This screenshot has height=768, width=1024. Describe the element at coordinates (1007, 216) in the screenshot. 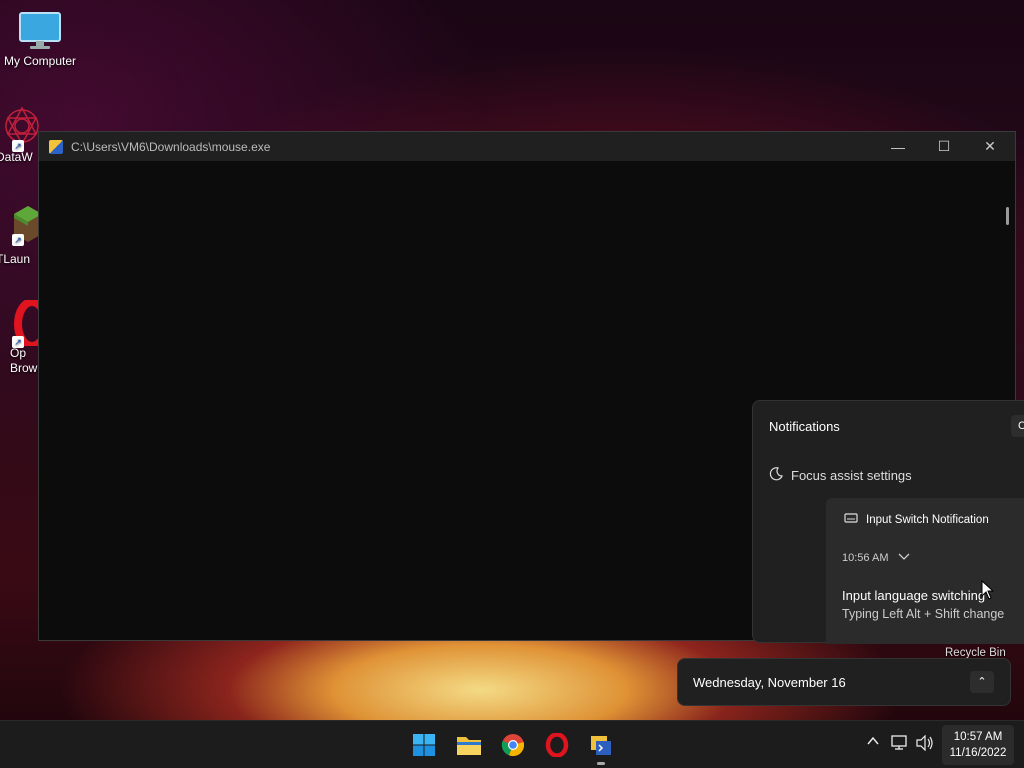

I see `console-scrollbar` at that location.